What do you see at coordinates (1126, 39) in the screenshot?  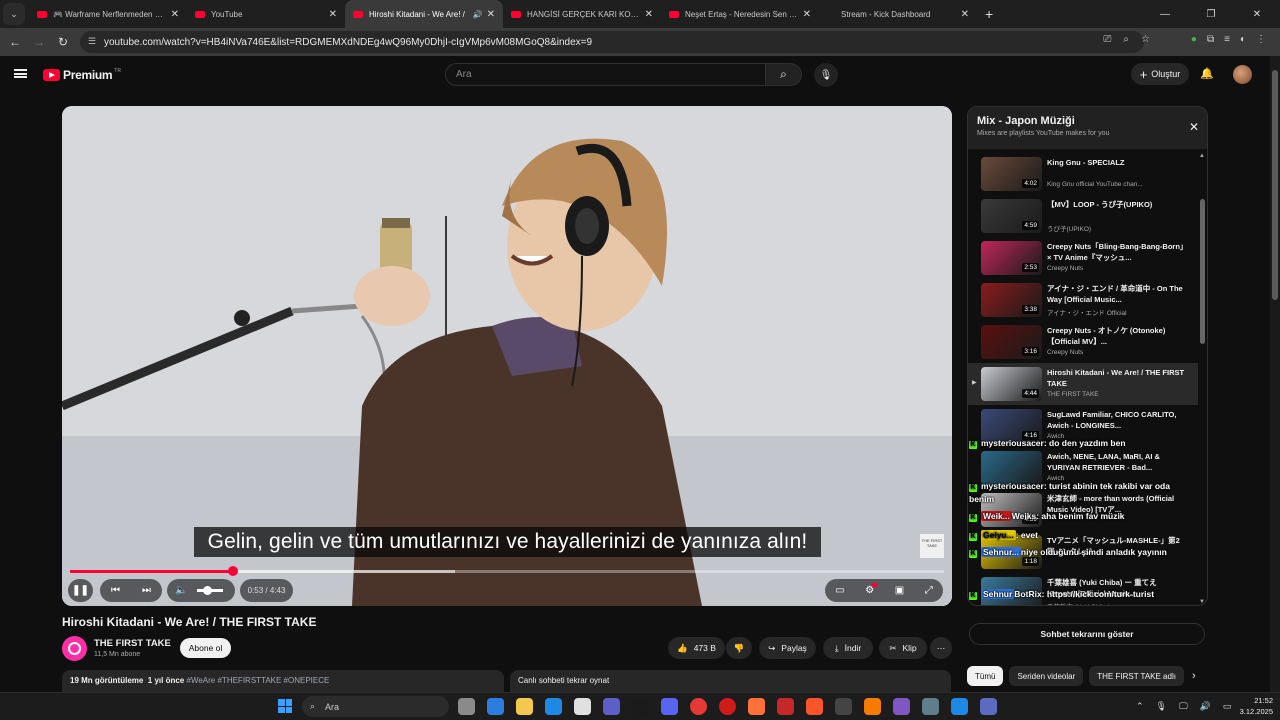 I see `zoom-icon: ⌕` at bounding box center [1126, 39].